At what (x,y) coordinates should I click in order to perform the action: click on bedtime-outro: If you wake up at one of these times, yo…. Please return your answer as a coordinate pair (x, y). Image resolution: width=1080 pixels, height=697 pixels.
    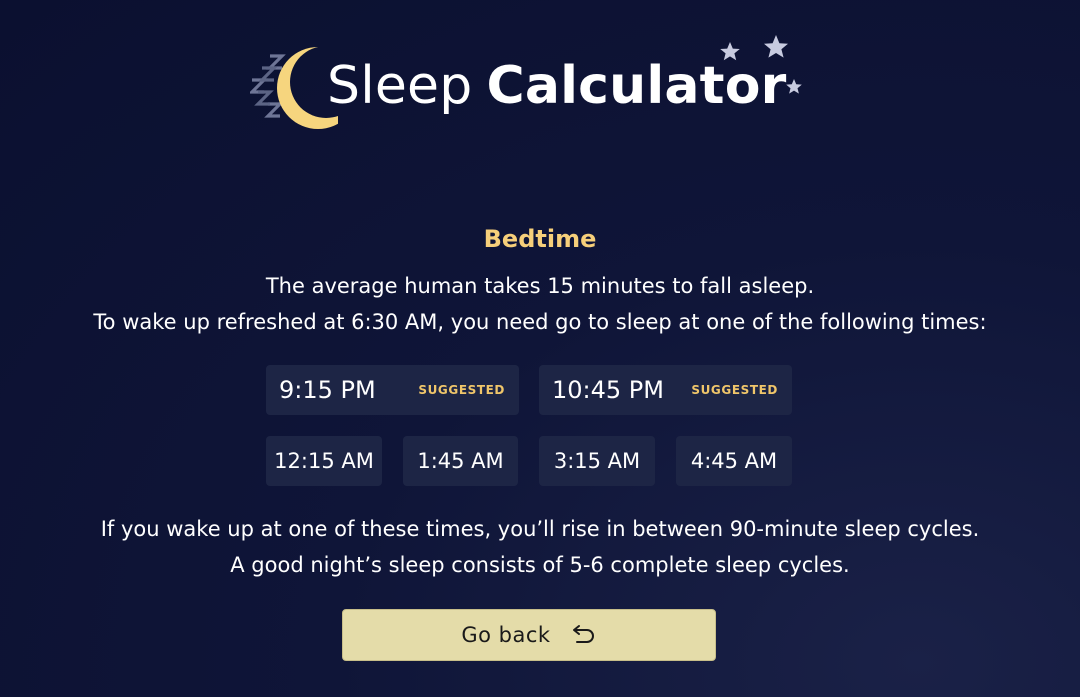
    Looking at the image, I should click on (540, 547).